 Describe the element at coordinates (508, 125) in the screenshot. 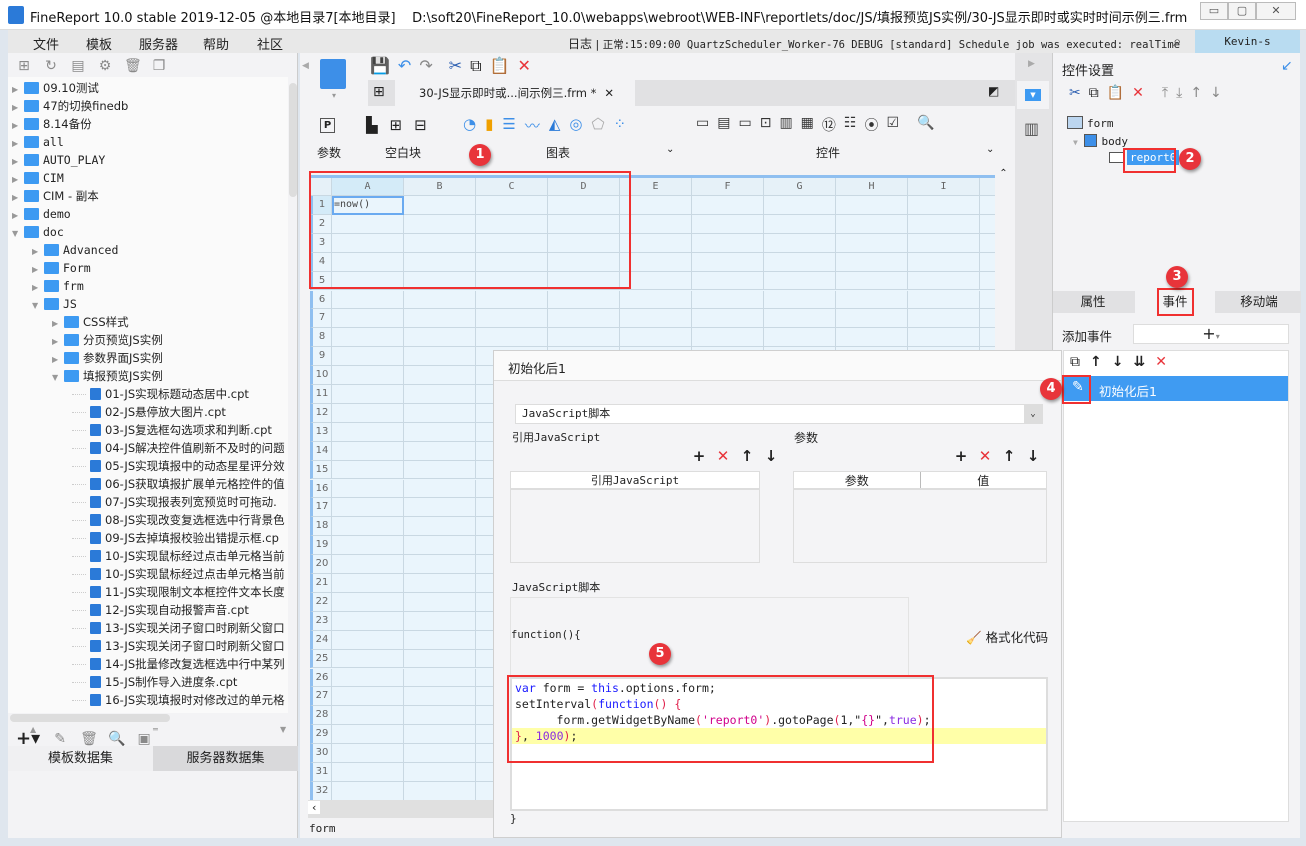

I see `bar-chart-icon: ☰` at that location.